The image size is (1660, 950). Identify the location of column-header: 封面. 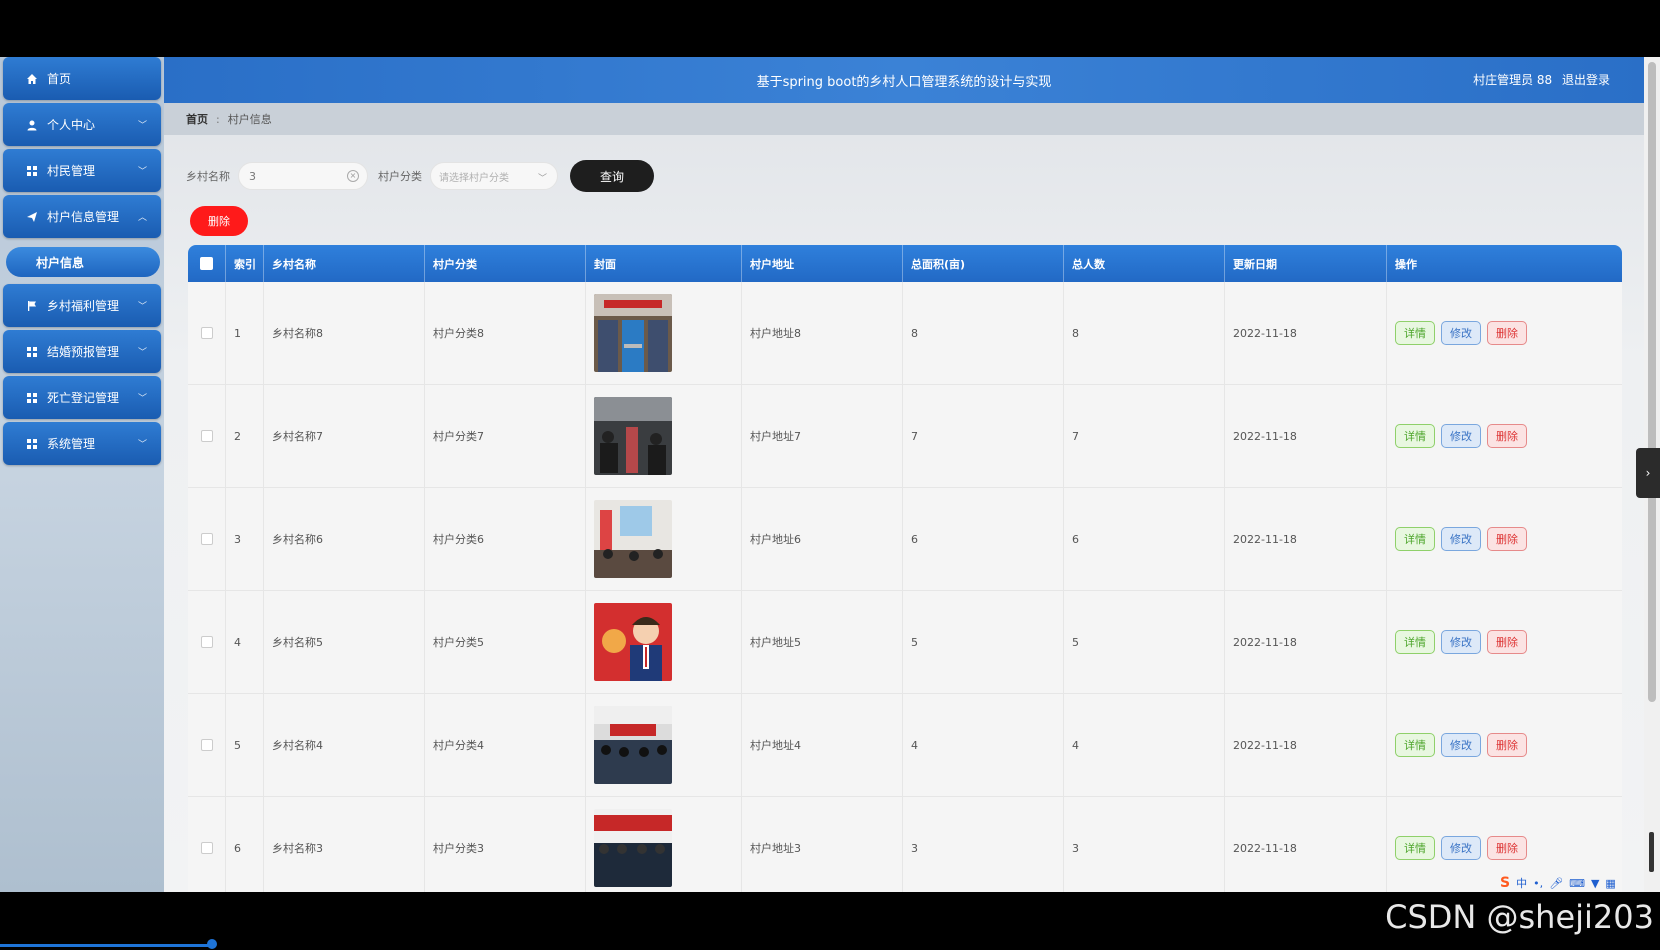
(664, 263).